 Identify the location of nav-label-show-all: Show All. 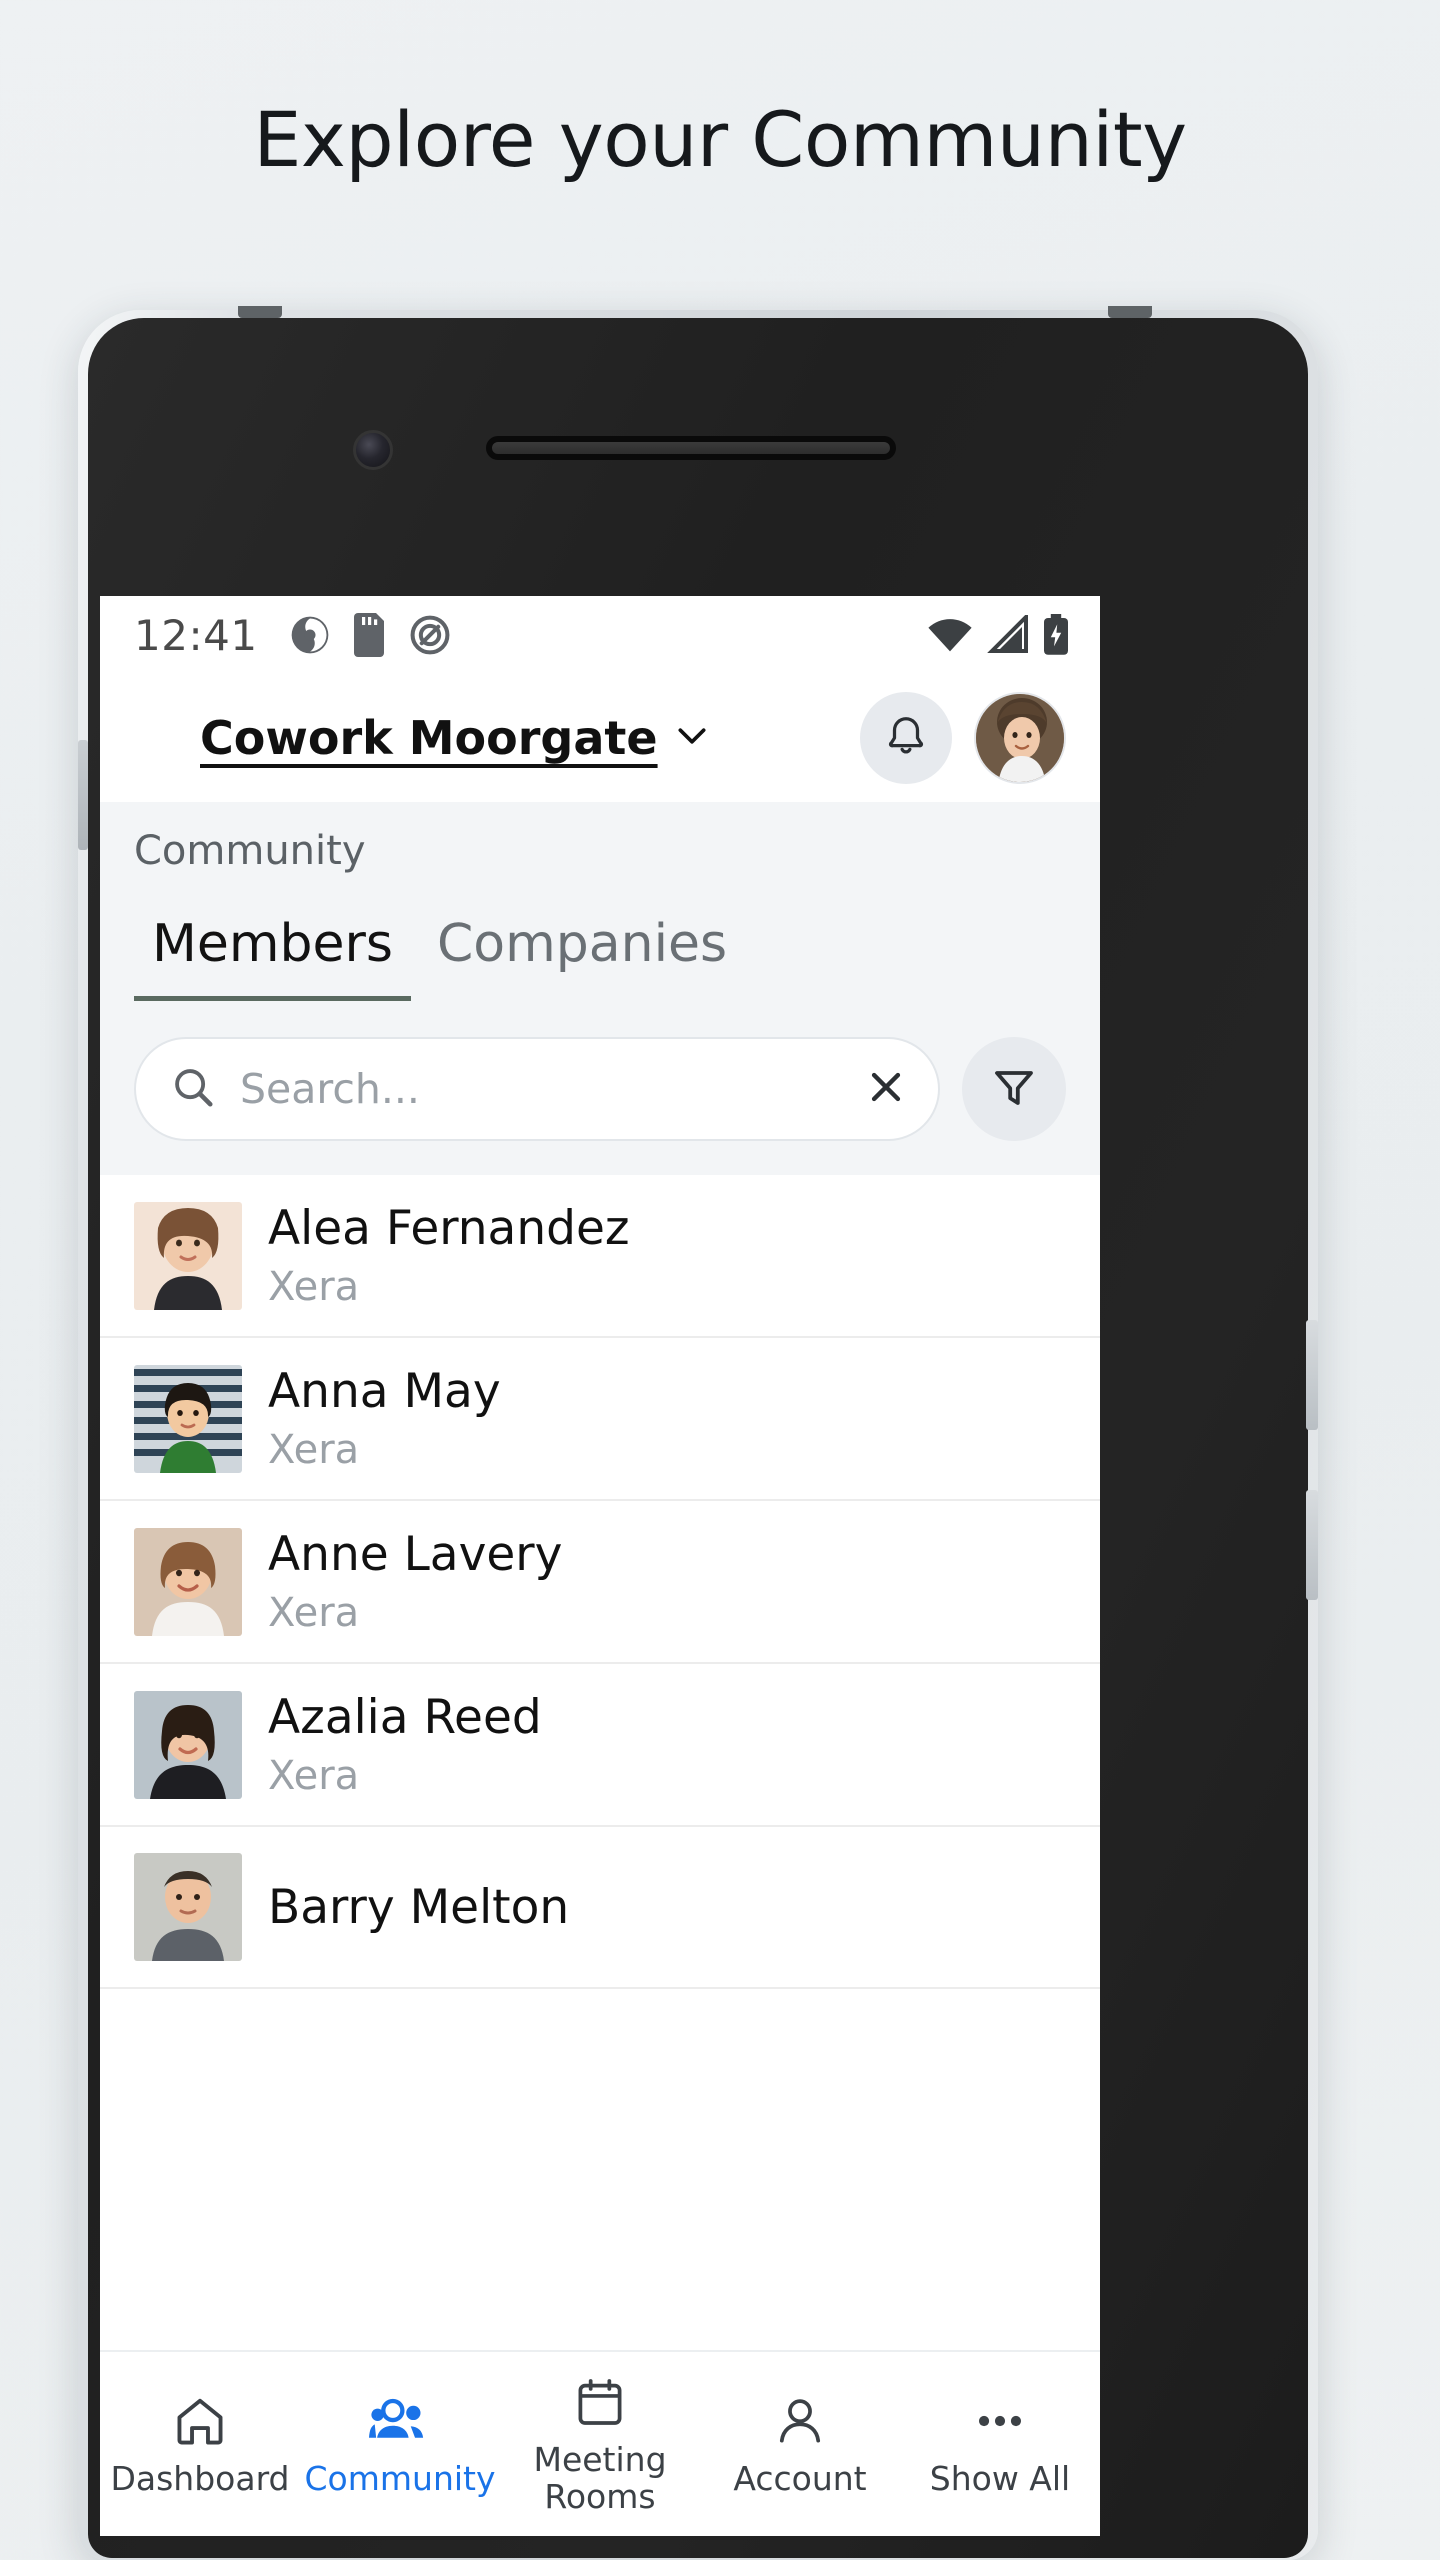
(1000, 2478).